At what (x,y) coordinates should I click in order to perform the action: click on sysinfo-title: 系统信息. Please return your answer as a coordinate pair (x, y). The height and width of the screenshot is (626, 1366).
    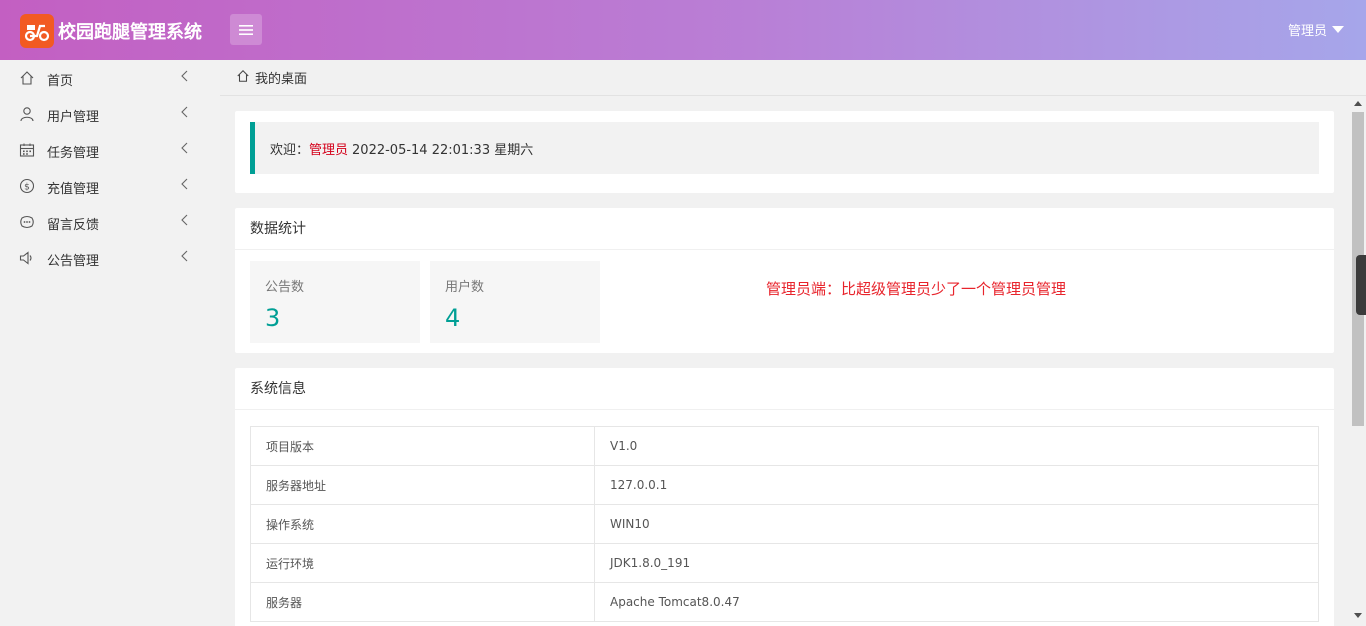
    Looking at the image, I should click on (784, 389).